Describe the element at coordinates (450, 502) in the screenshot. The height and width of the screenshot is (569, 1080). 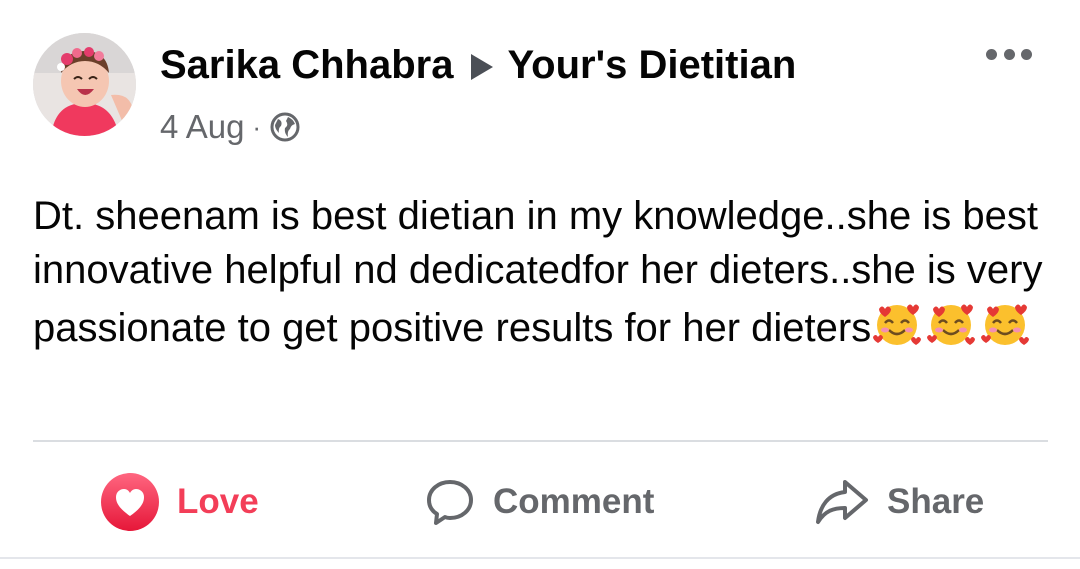
I see `comment-icon` at that location.